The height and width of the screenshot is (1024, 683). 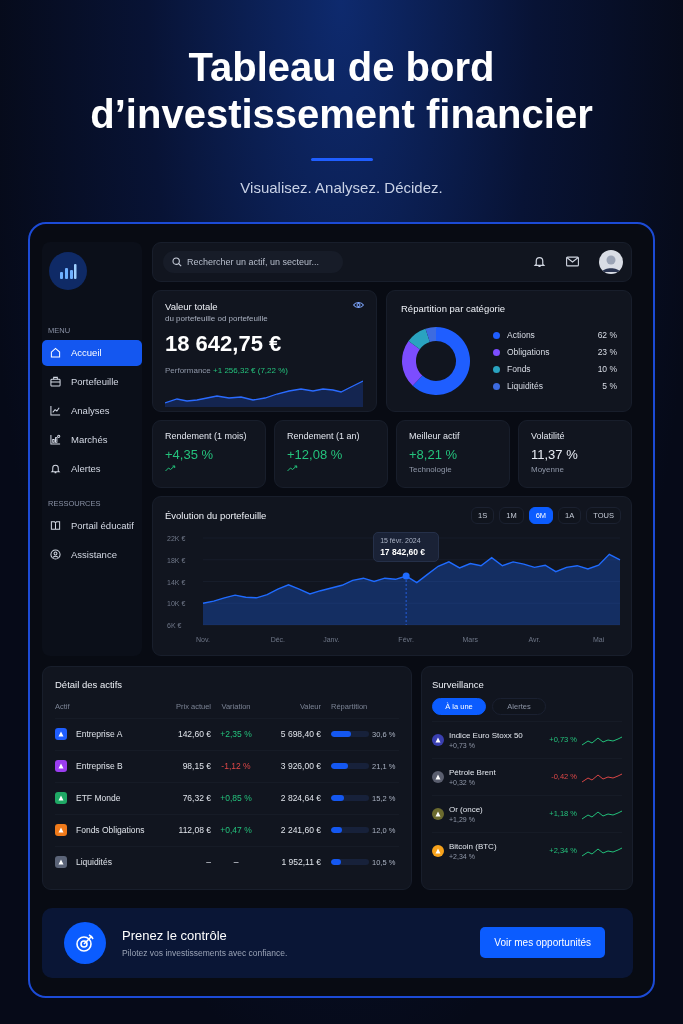 What do you see at coordinates (92, 554) in the screenshot?
I see `sidebar-item: Assistance` at bounding box center [92, 554].